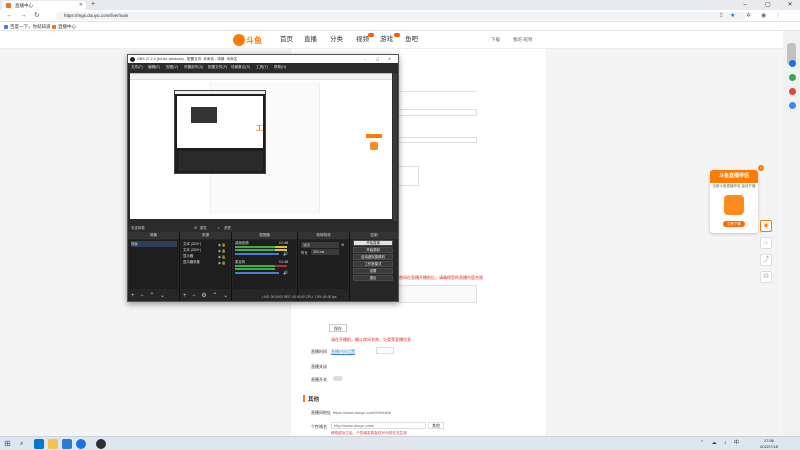 Image resolution: width=800 pixels, height=450 pixels. Describe the element at coordinates (219, 228) in the screenshot. I see `filters-icon: ◐` at that location.